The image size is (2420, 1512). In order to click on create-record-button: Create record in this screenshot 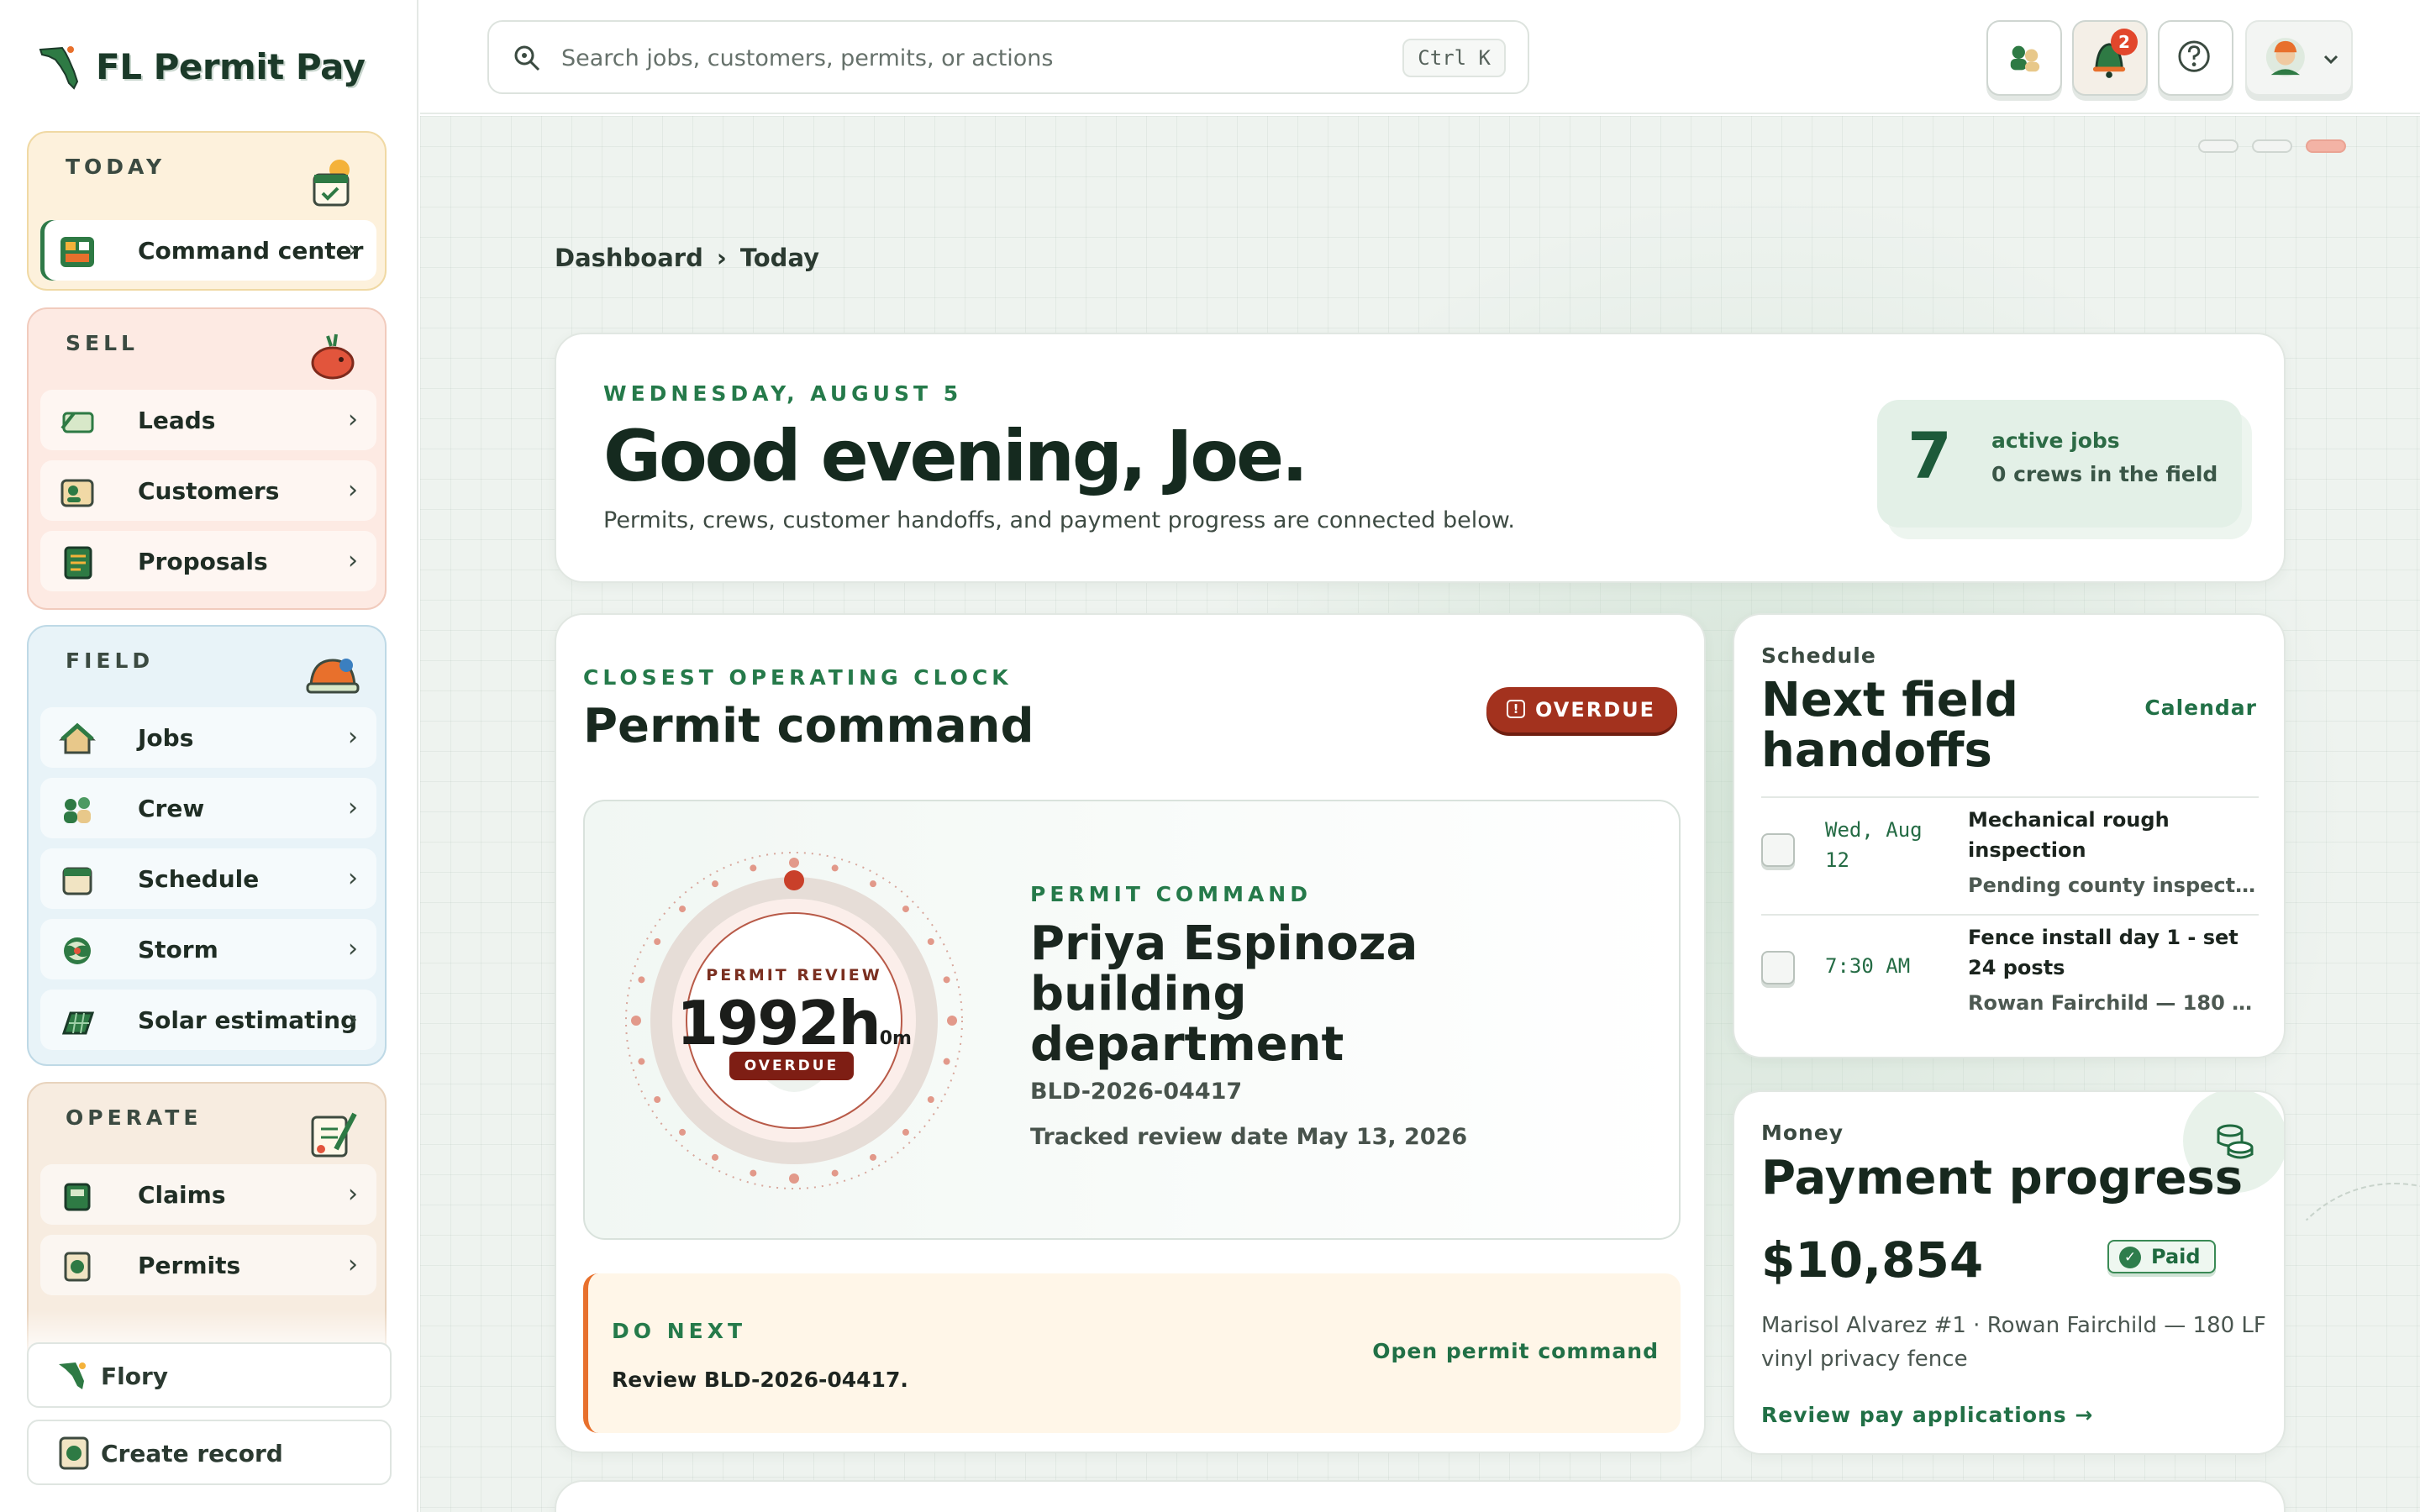, I will do `click(210, 1452)`.